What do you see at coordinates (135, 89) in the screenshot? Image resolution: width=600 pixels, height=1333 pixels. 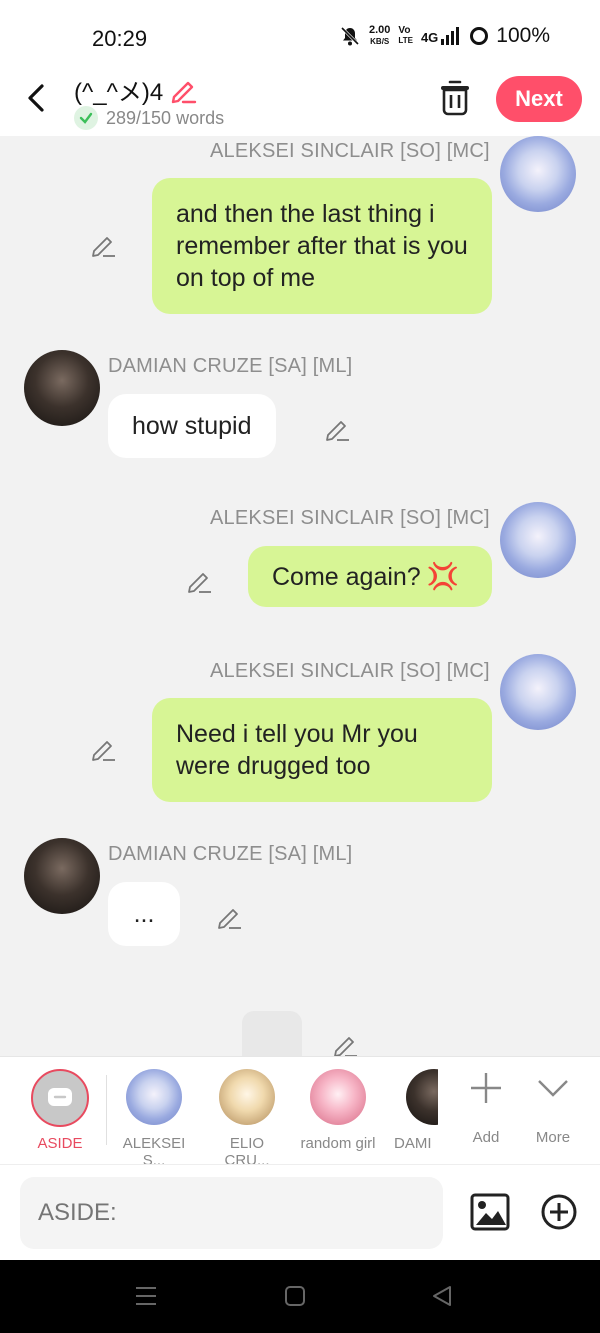 I see `story-title: (^_^メ)4` at bounding box center [135, 89].